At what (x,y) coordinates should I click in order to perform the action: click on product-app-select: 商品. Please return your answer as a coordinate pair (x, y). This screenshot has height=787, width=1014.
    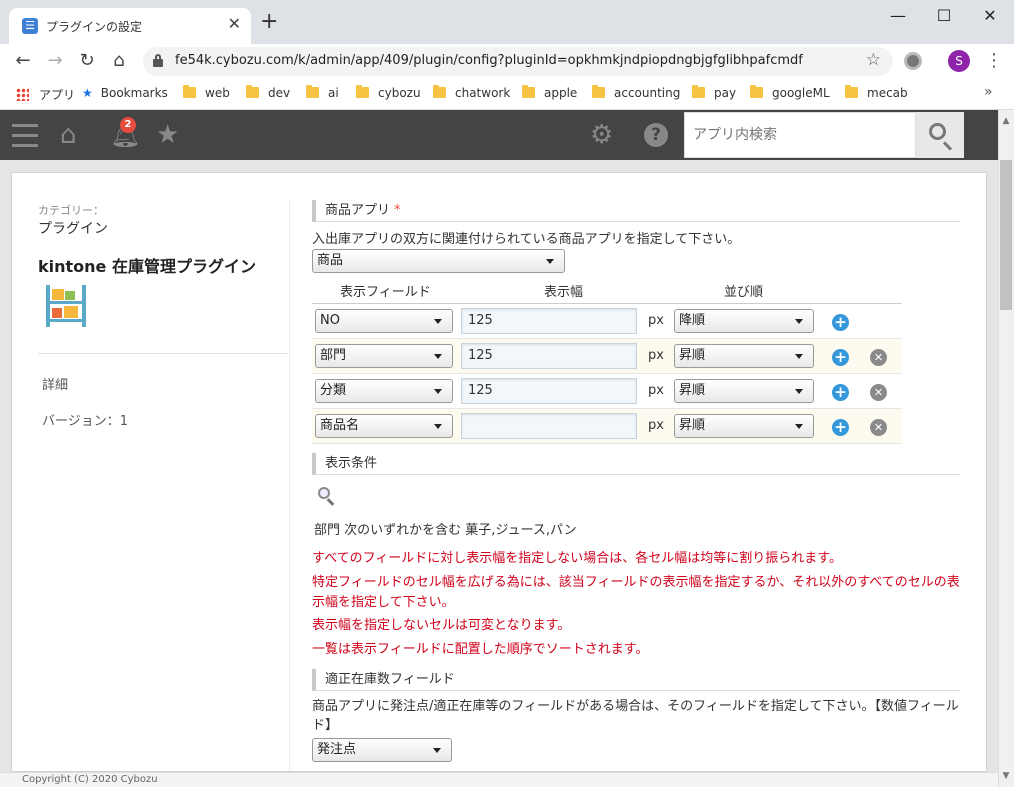
    Looking at the image, I should click on (438, 261).